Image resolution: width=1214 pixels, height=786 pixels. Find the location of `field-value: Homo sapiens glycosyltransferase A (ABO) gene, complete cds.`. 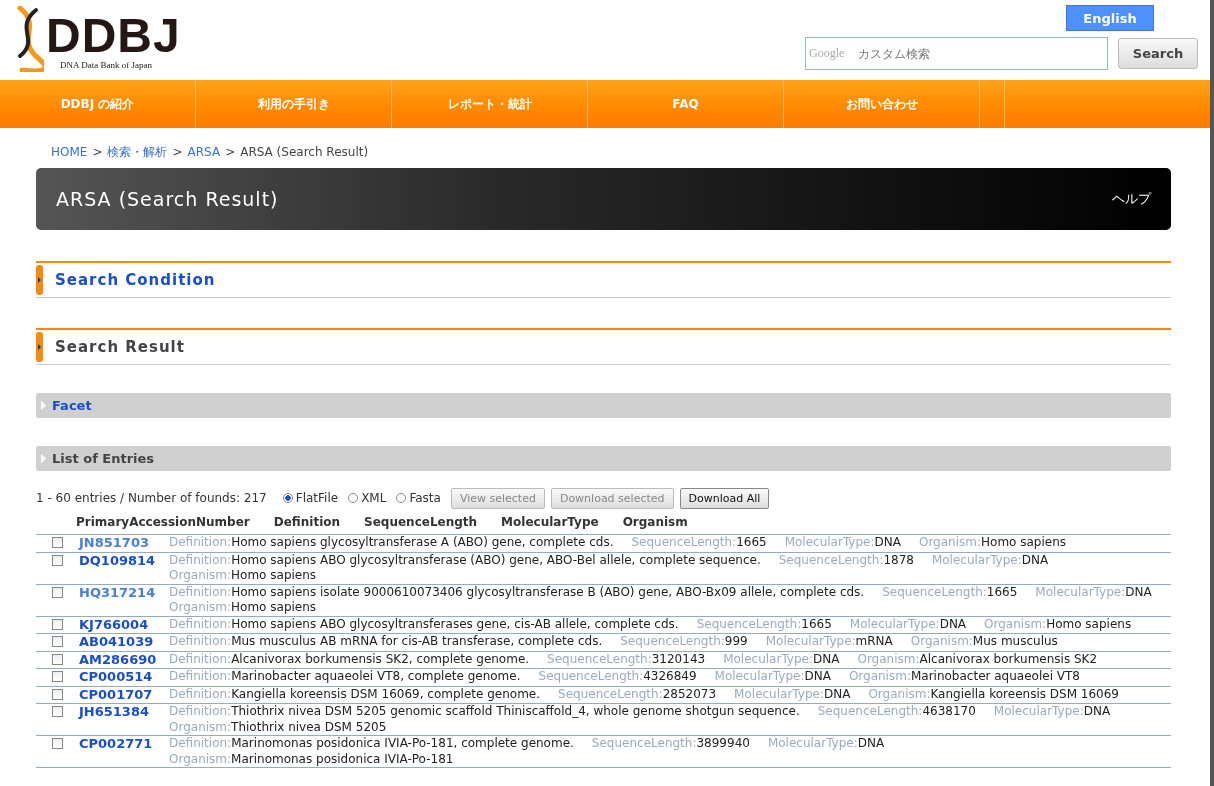

field-value: Homo sapiens glycosyltransferase A (ABO) gene, complete cds. is located at coordinates (422, 542).